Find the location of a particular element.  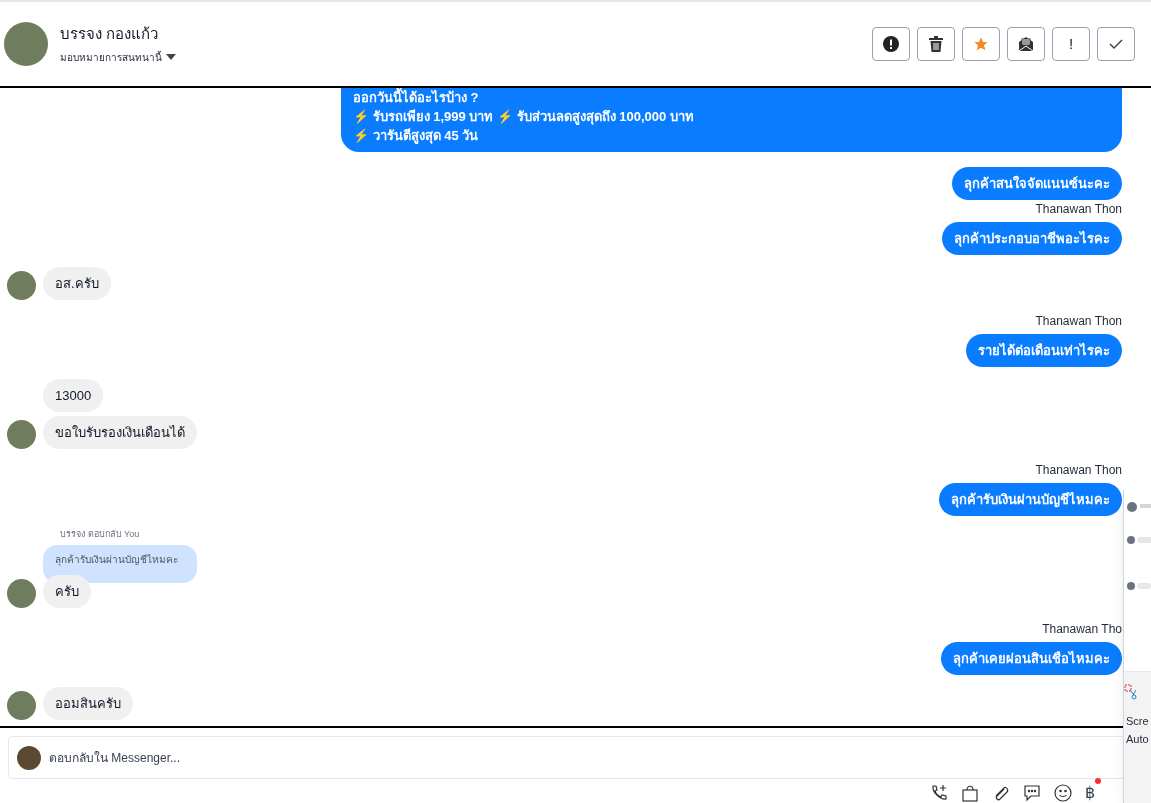

assign-dropdown: มอบหมายการสนทนานี้ is located at coordinates (118, 57).